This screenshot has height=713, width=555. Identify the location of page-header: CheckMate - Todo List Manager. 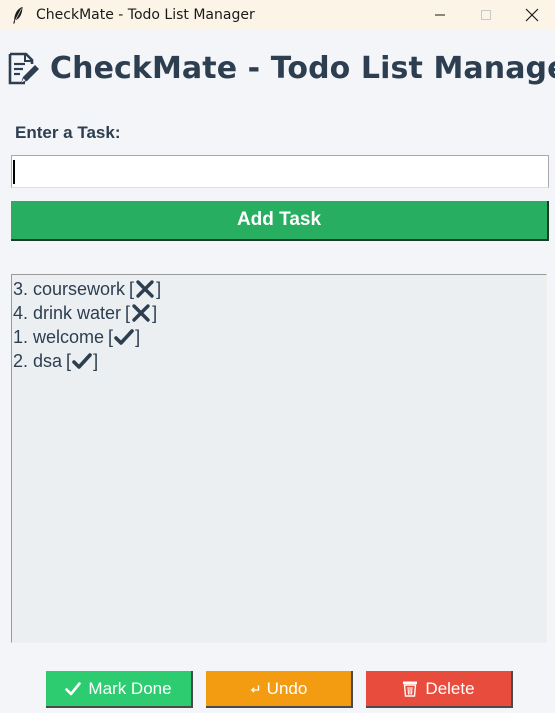
(280, 68).